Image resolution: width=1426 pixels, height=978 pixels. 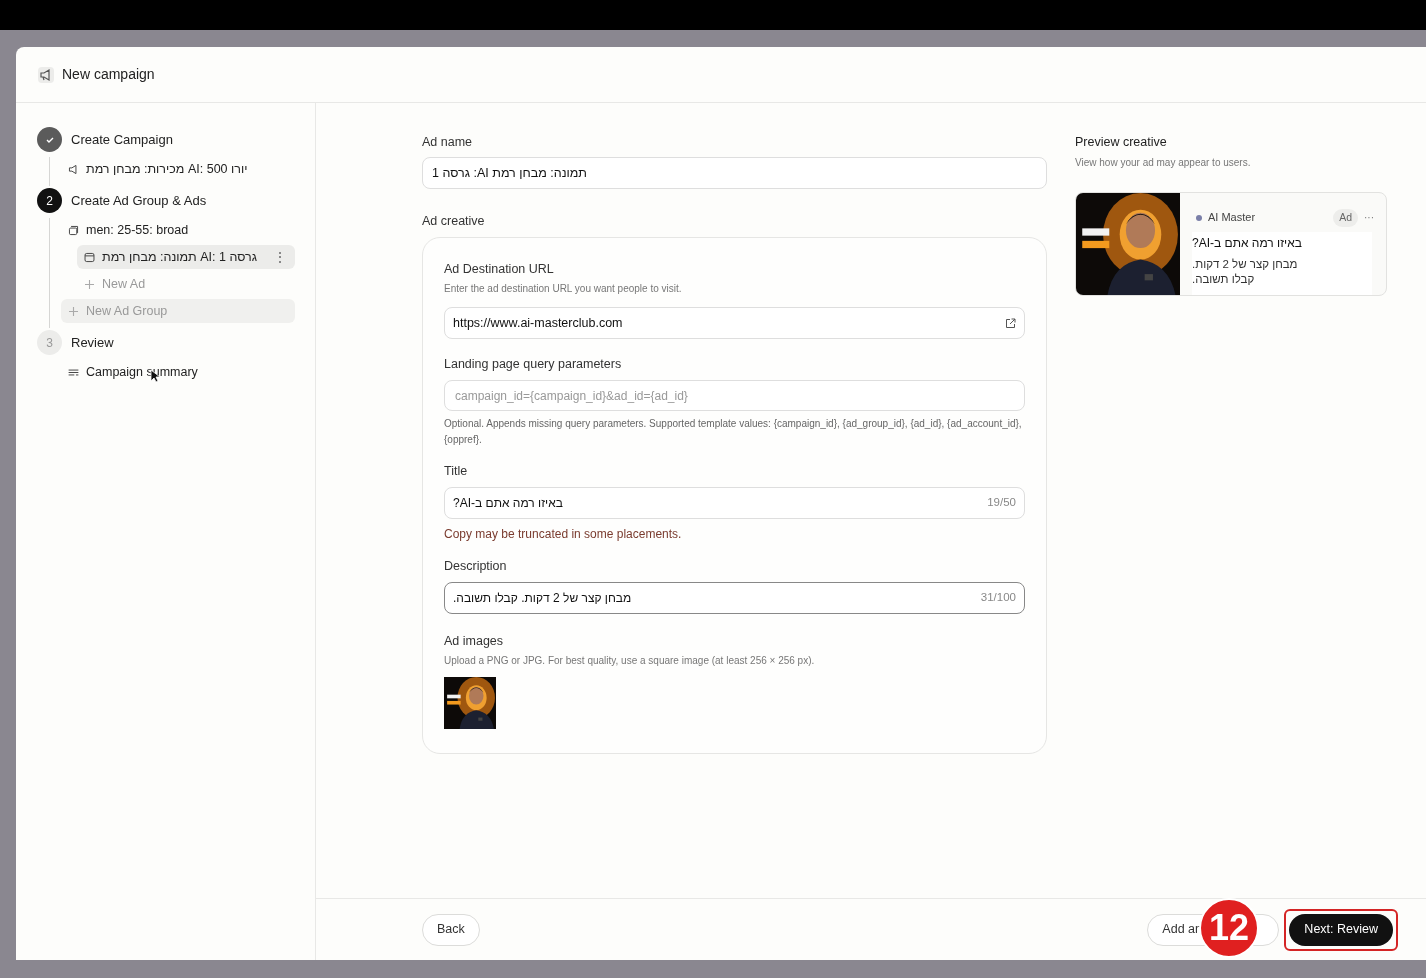 I want to click on tree-item: men: 25-55: broad, so click(x=178, y=230).